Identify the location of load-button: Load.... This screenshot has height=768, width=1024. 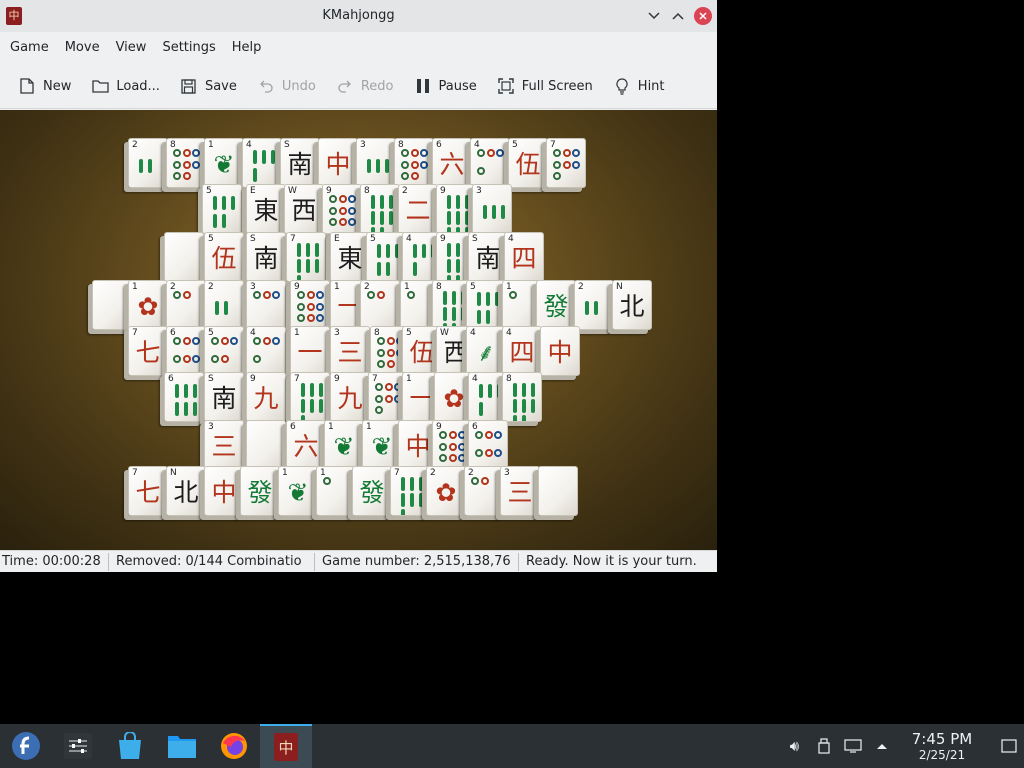
(125, 86).